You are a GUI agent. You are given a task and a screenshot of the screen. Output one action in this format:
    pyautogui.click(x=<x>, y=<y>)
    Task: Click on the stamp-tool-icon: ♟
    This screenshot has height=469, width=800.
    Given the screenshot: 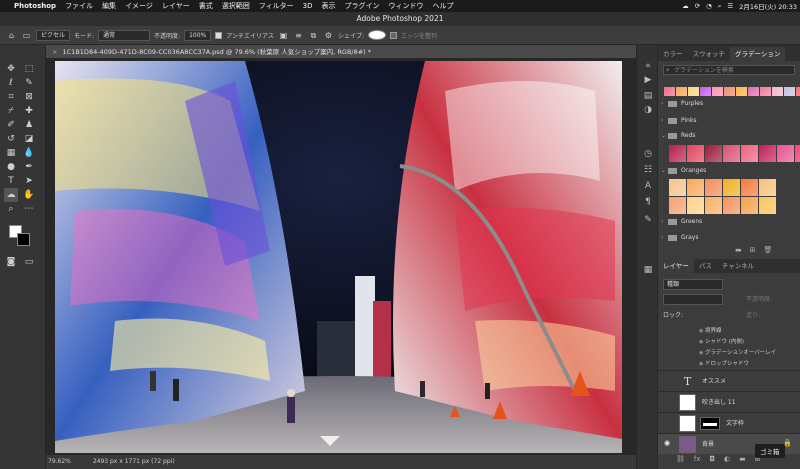 What is the action you would take?
    pyautogui.click(x=29, y=125)
    